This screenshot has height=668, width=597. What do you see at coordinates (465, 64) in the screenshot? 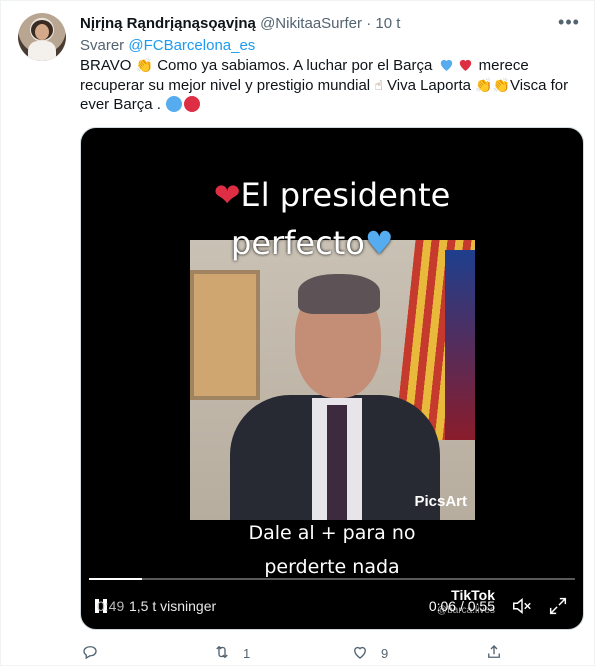
I see `red-heart-icon` at bounding box center [465, 64].